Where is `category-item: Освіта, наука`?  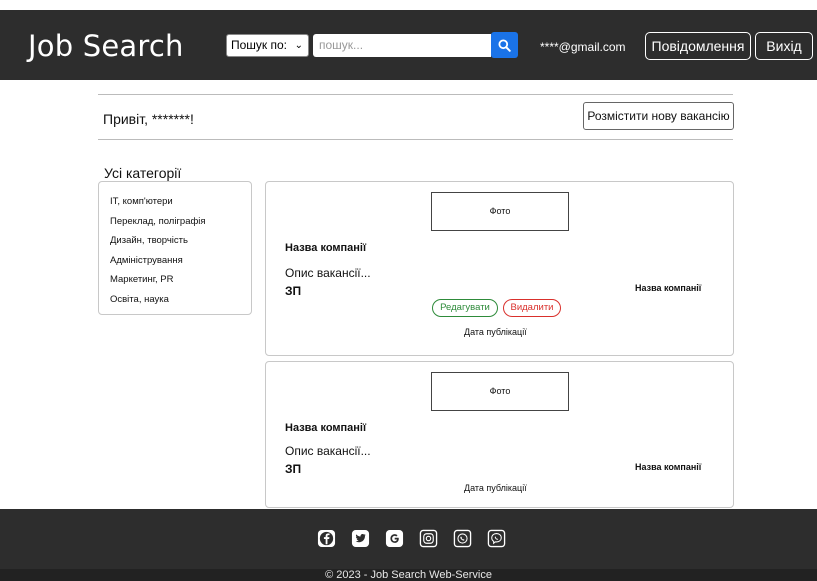
category-item: Освіта, наука is located at coordinates (180, 300).